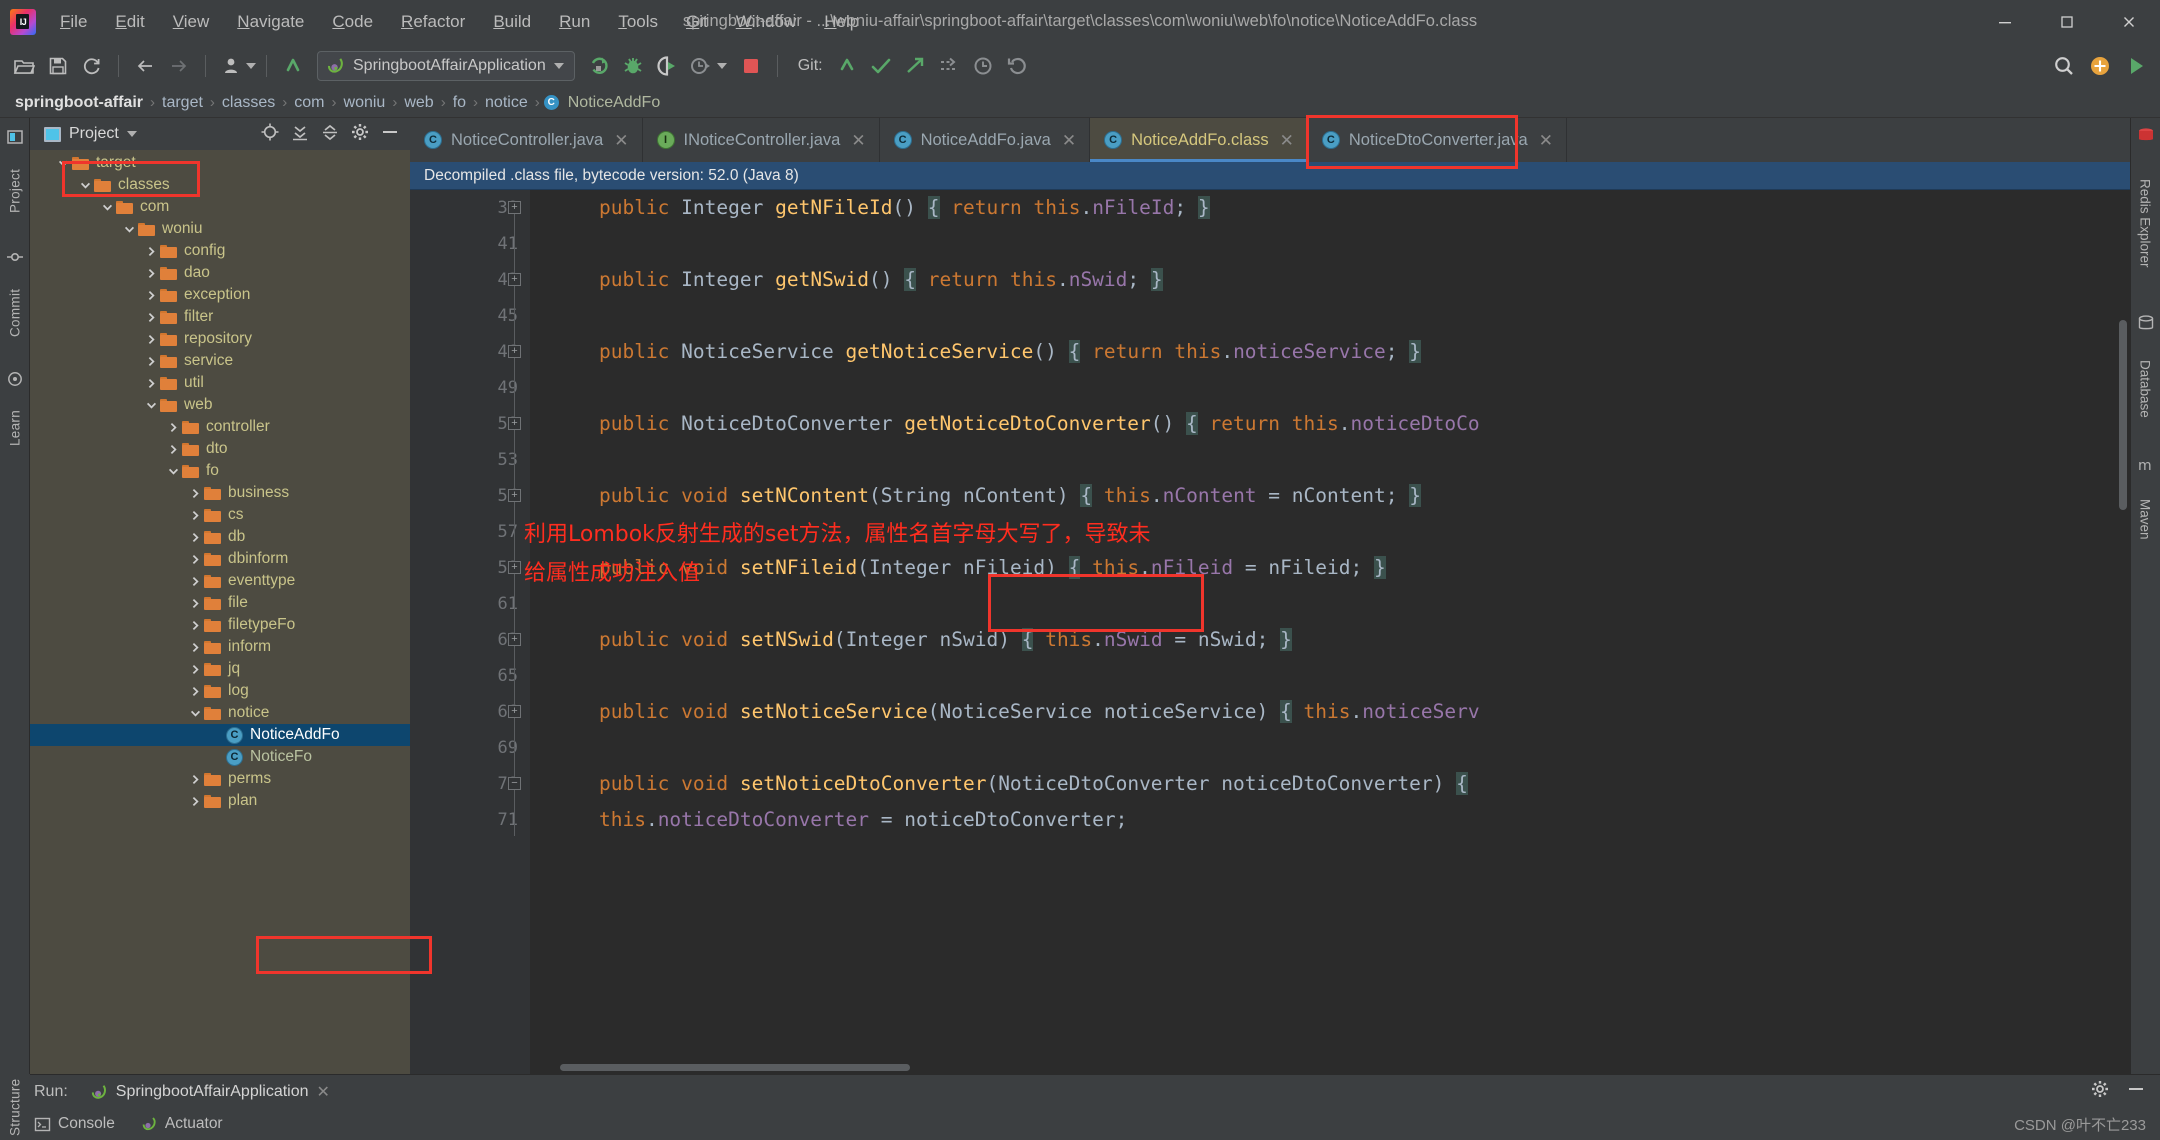  Describe the element at coordinates (220, 757) in the screenshot. I see `tree-node-noticefo: C NoticeFo` at that location.